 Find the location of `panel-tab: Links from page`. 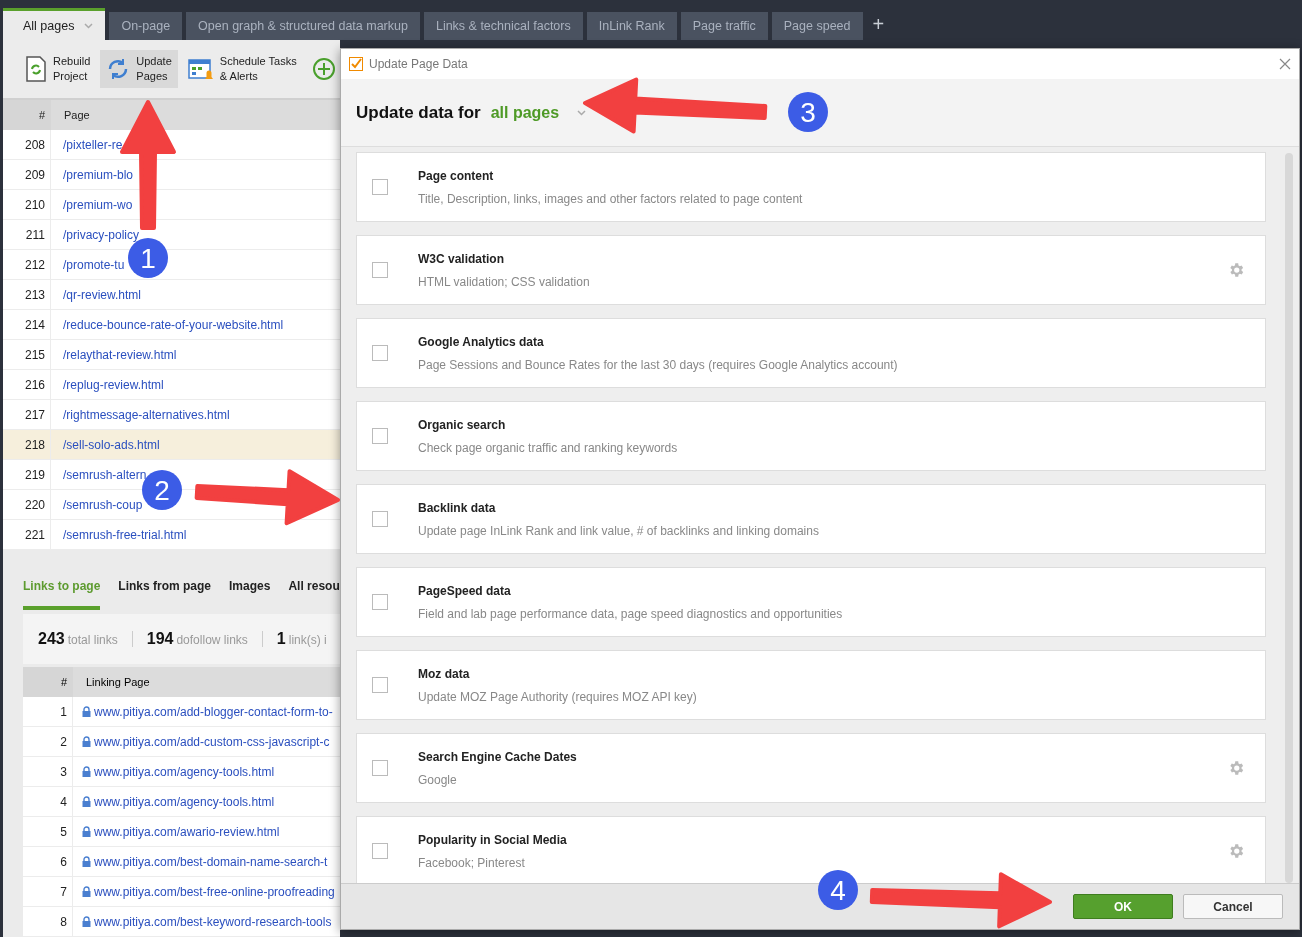

panel-tab: Links from page is located at coordinates (165, 587).